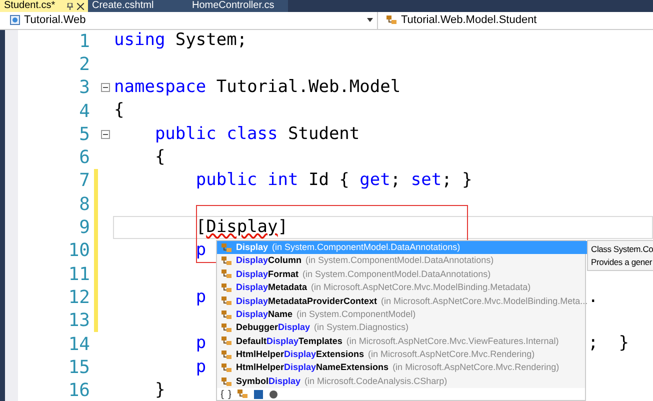  What do you see at coordinates (78, 368) in the screenshot?
I see `line-number: 15` at bounding box center [78, 368].